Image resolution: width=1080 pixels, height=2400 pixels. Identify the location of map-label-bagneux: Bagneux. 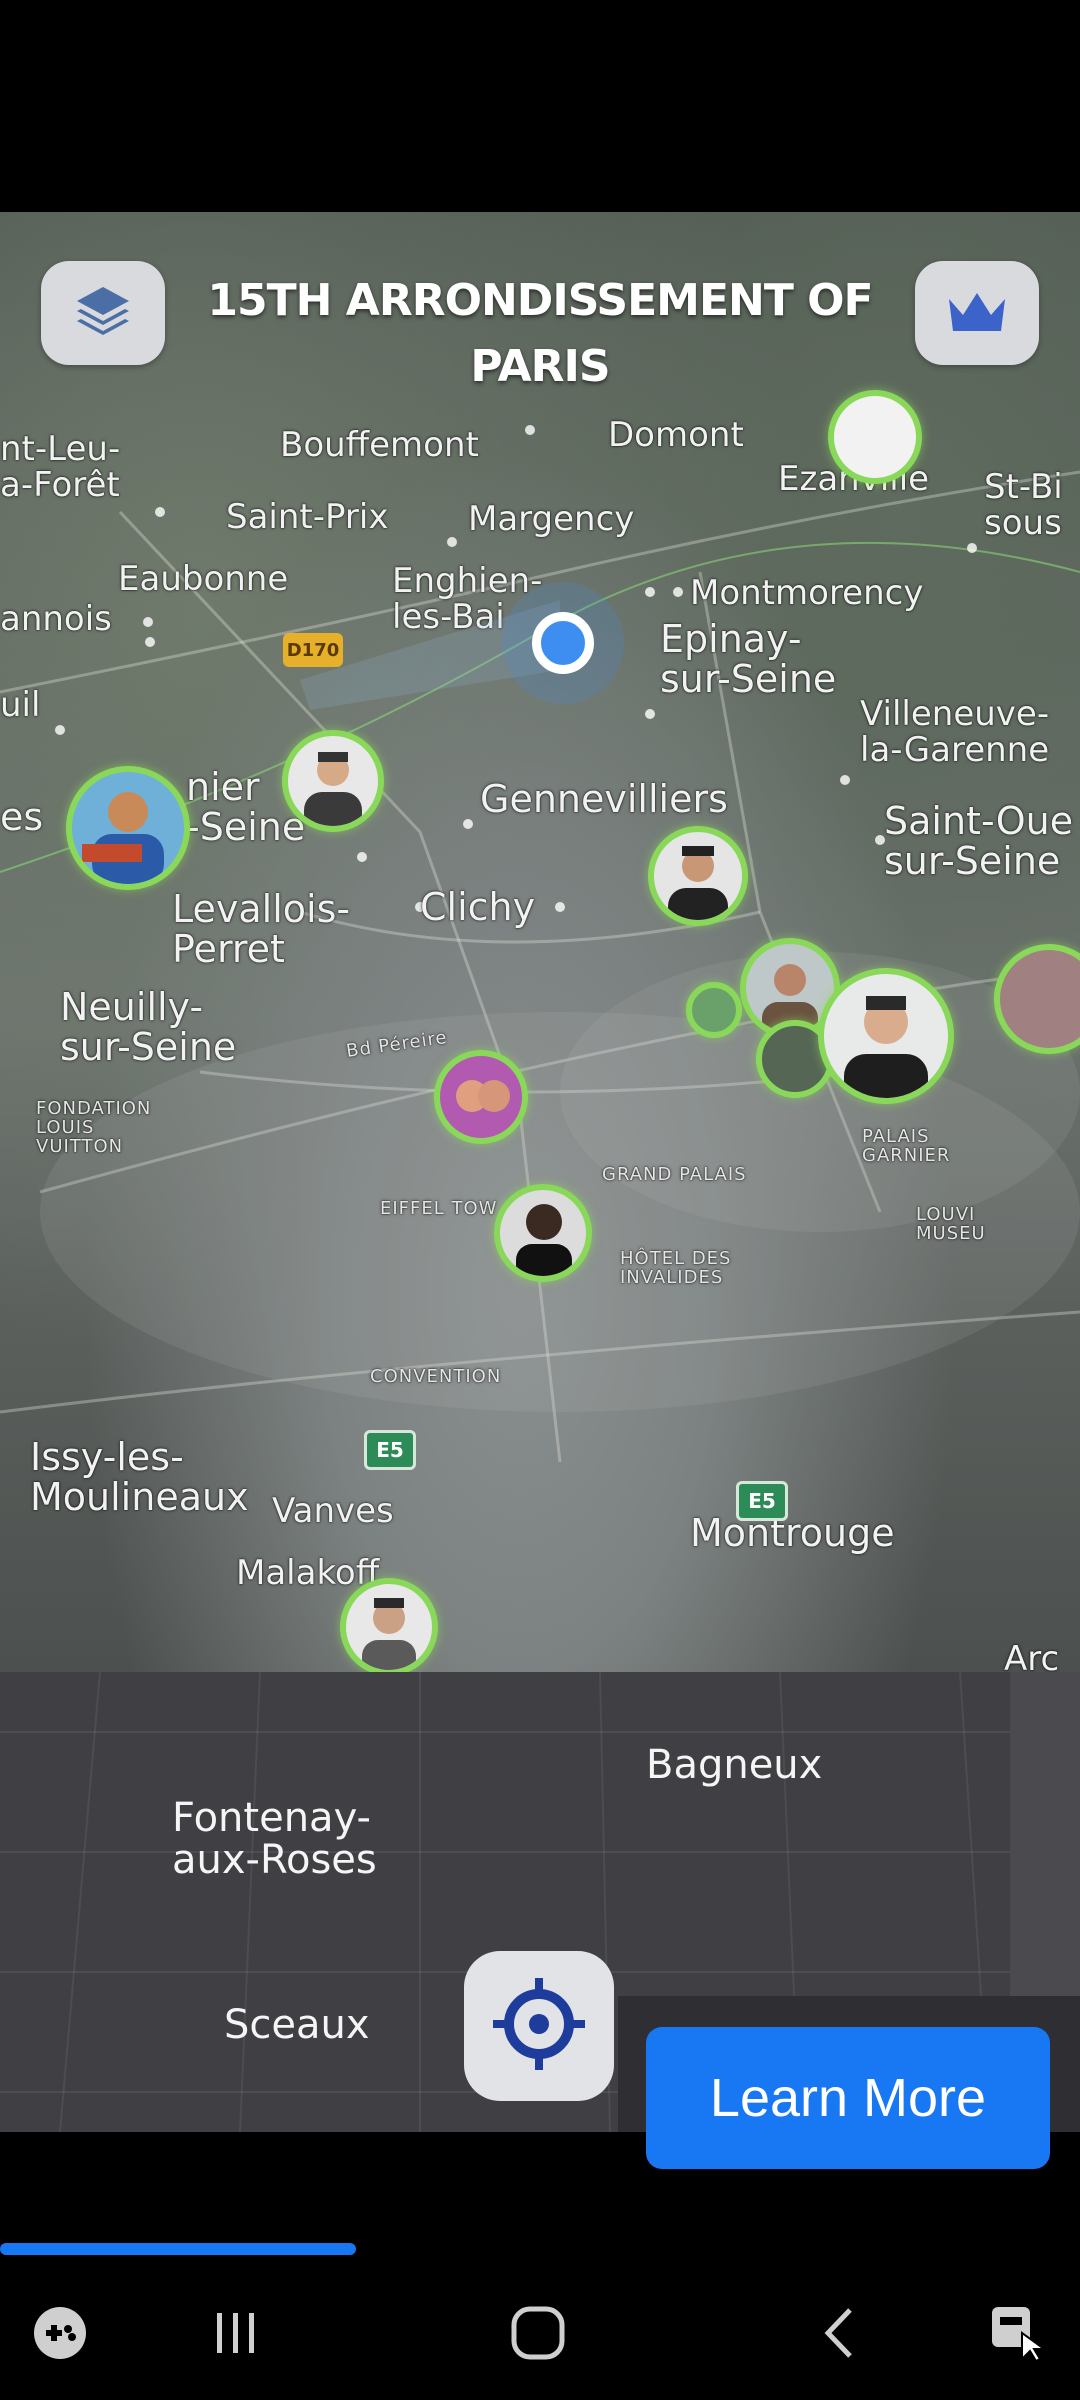
(734, 1765).